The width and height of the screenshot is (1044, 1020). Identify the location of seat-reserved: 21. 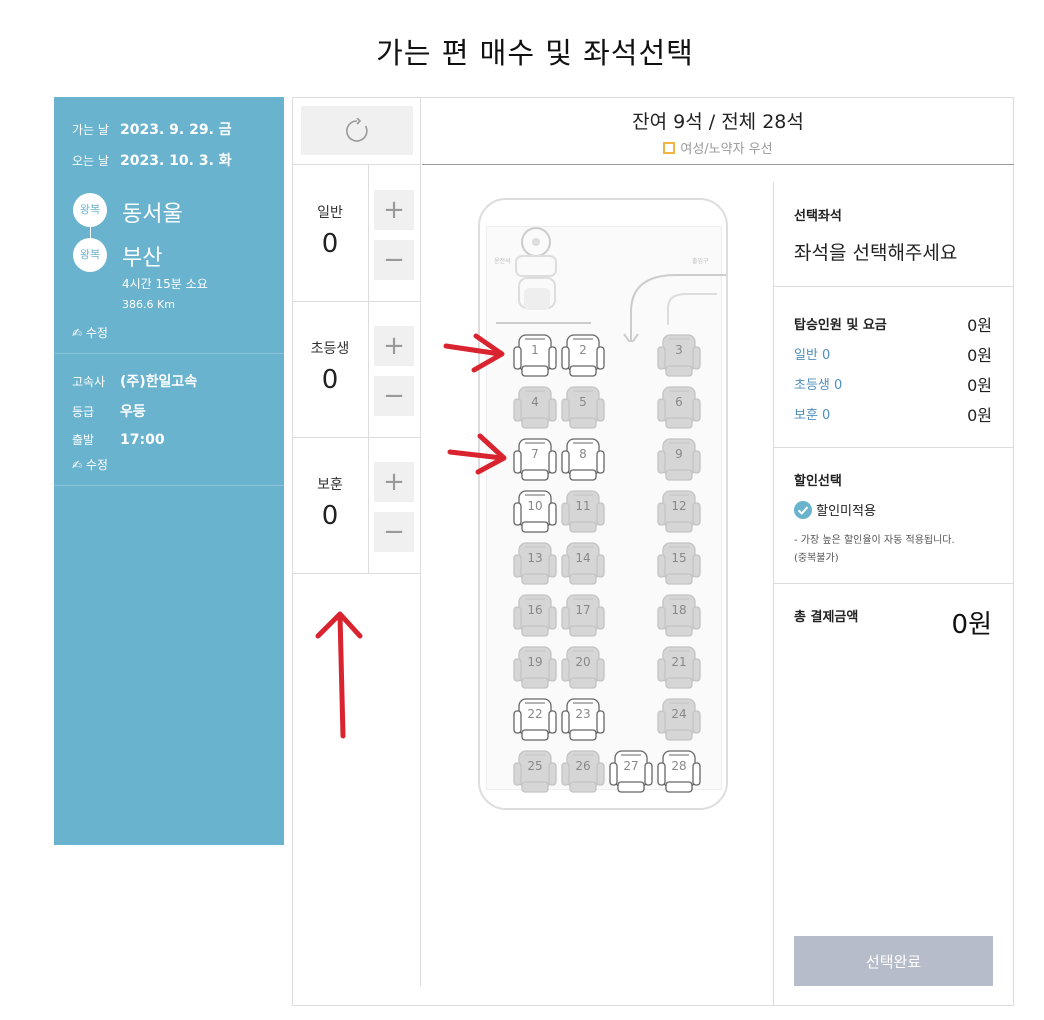
(679, 668).